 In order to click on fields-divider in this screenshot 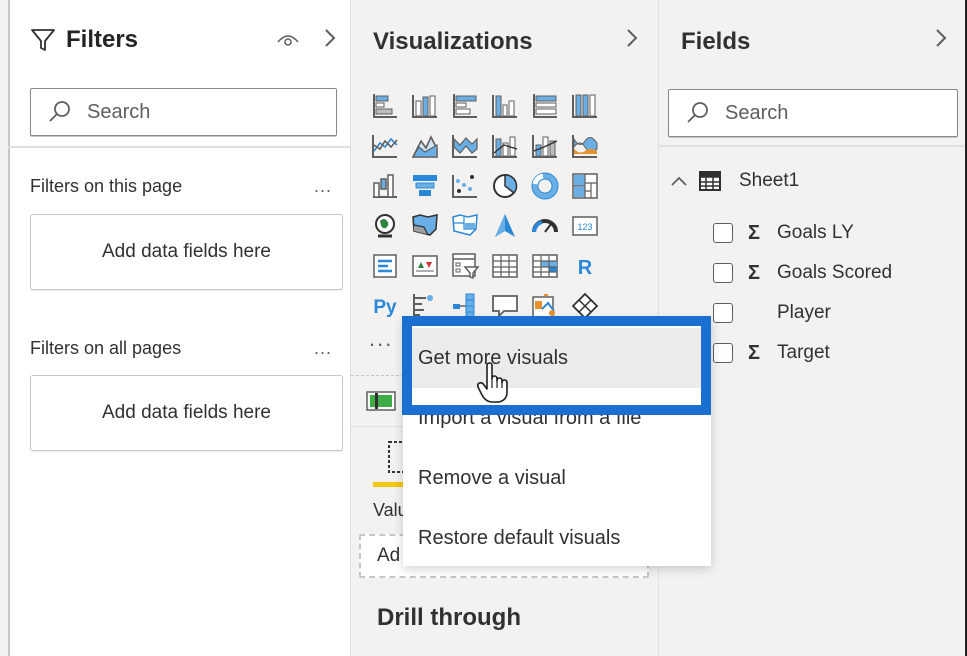, I will do `click(811, 146)`.